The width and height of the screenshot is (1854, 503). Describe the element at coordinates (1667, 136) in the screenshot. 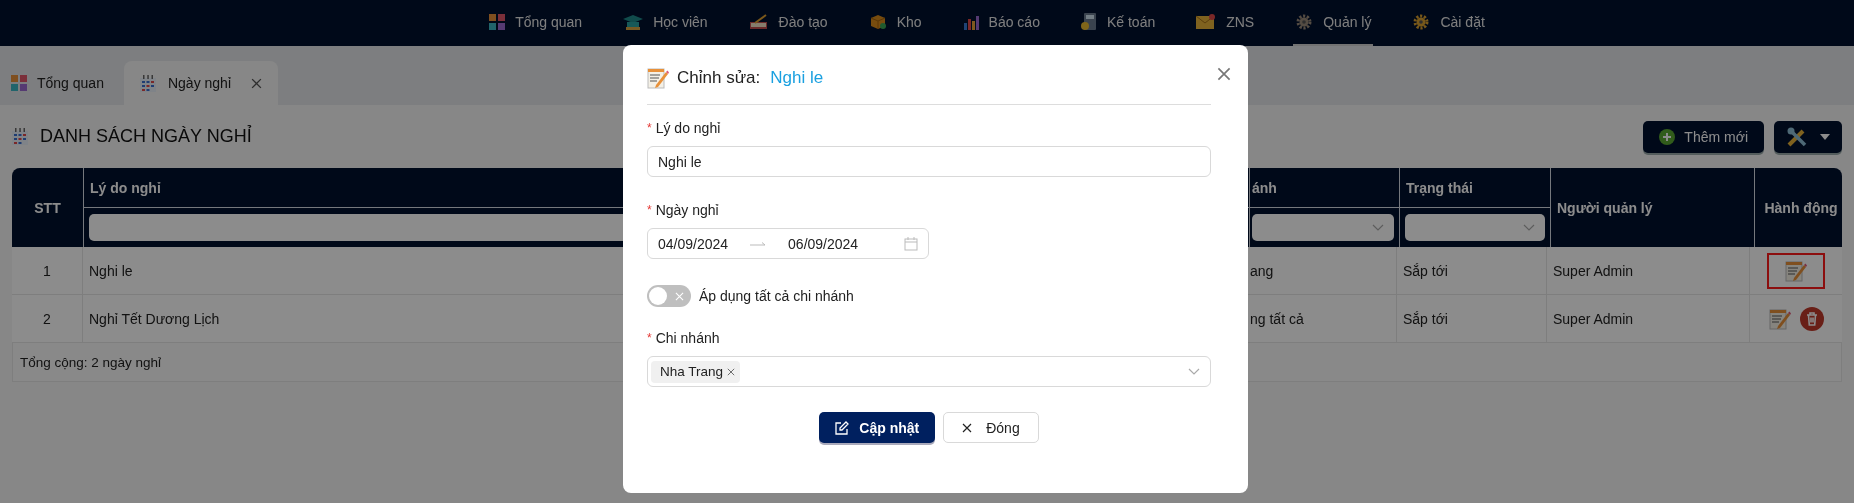

I see `plus-circle-icon` at that location.